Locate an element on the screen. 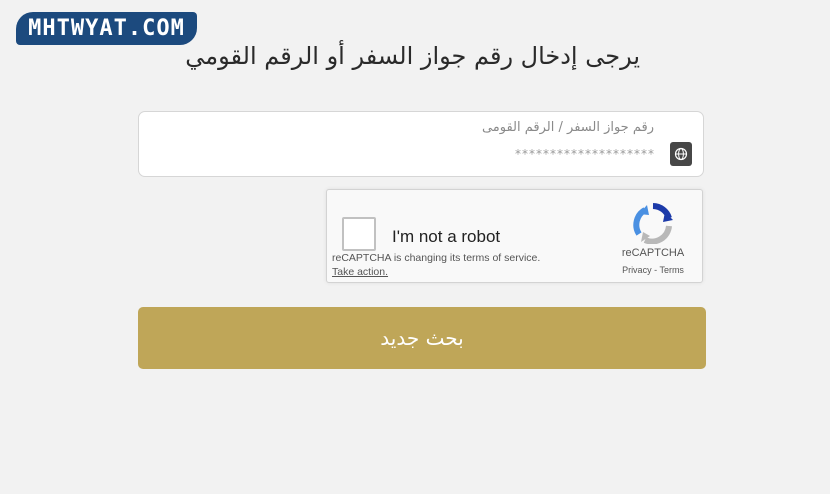  recaptcha-checkbox is located at coordinates (359, 234).